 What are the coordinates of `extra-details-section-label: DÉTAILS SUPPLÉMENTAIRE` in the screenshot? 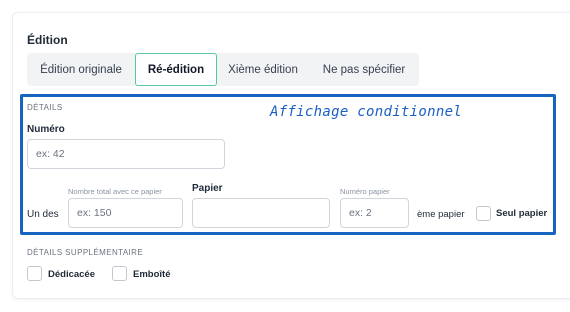 It's located at (85, 252).